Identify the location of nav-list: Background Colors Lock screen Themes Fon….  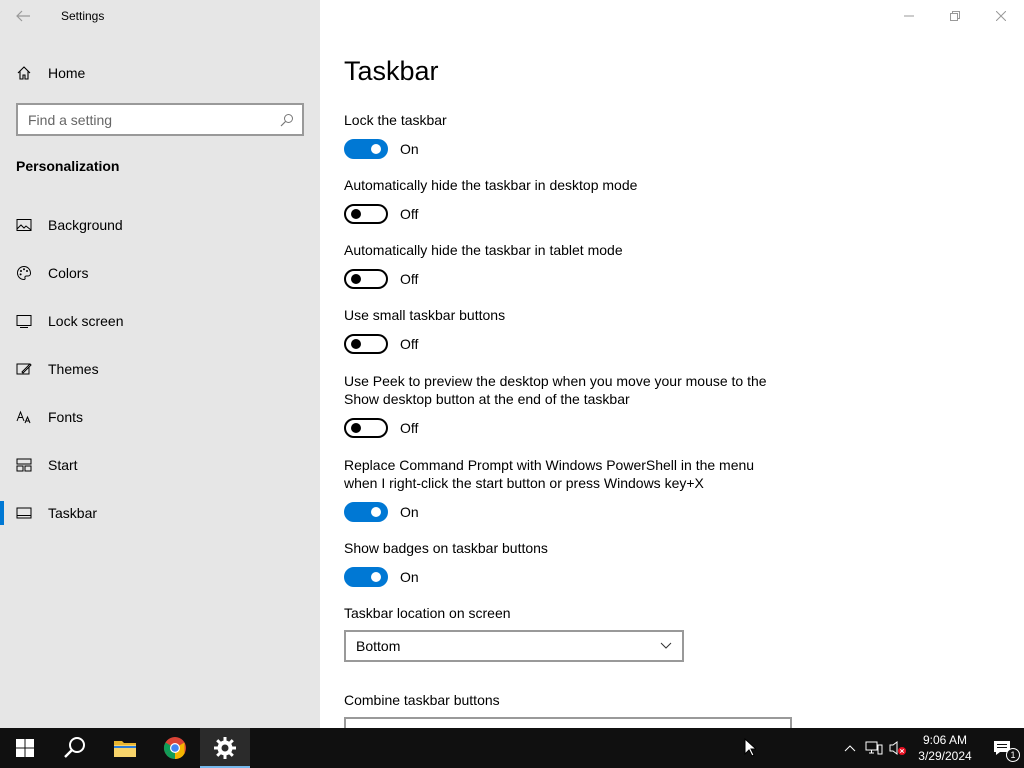
(160, 369).